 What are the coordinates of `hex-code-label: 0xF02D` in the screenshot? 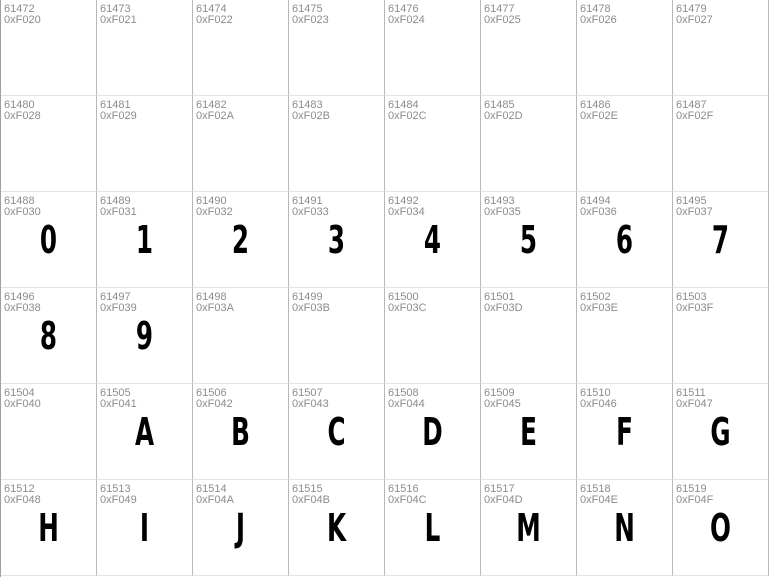 It's located at (503, 116).